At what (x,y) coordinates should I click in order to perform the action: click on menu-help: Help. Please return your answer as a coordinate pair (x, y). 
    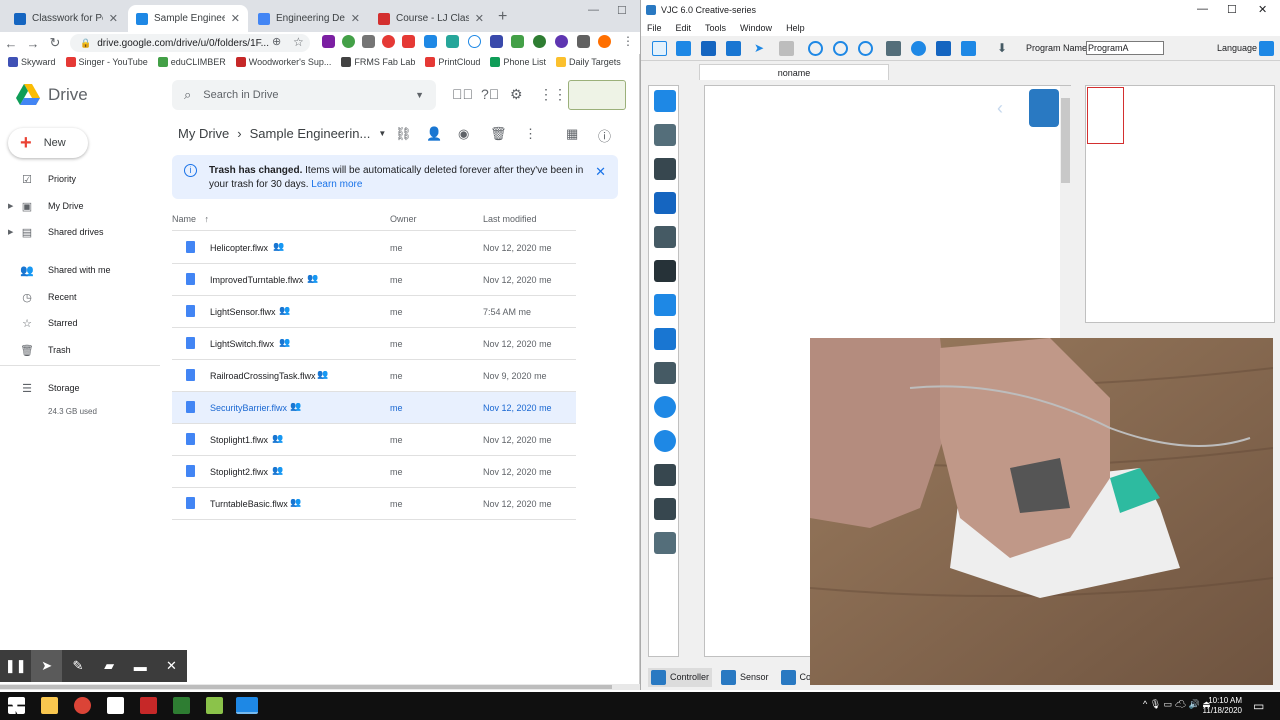
    Looking at the image, I should click on (795, 28).